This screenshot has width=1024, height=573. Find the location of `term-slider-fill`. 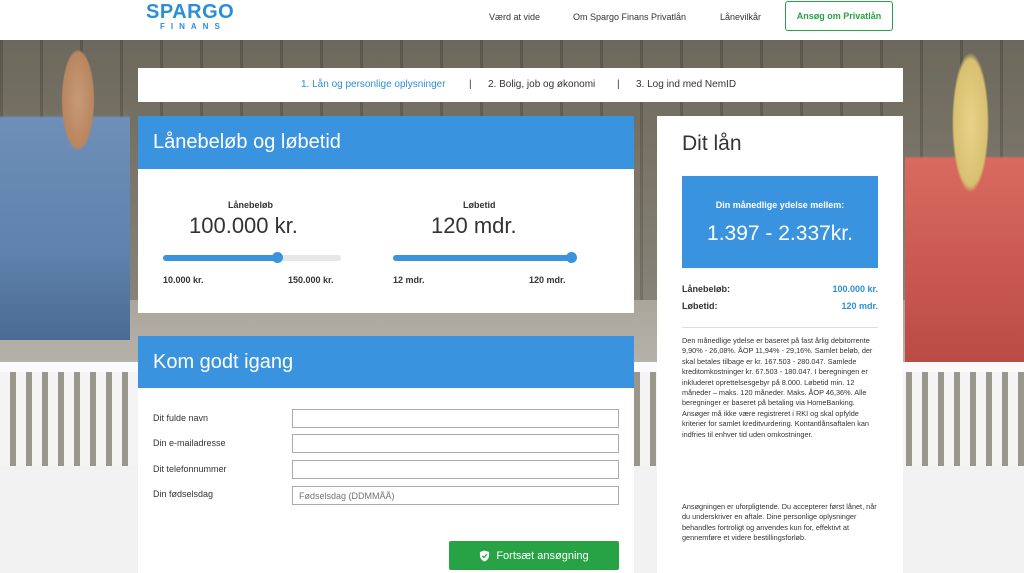

term-slider-fill is located at coordinates (482, 258).